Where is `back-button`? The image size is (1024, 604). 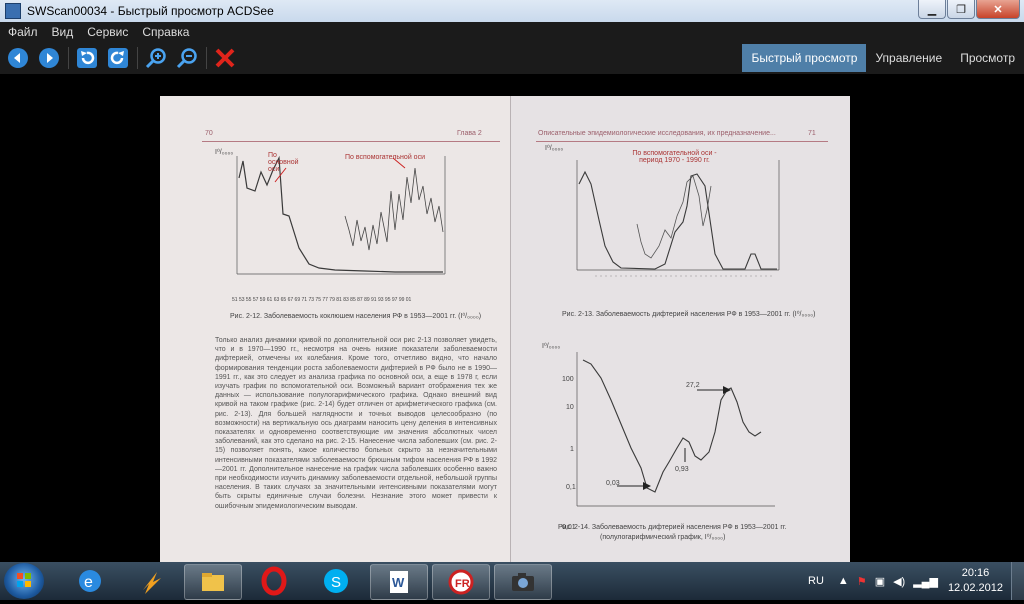
back-button is located at coordinates (18, 58).